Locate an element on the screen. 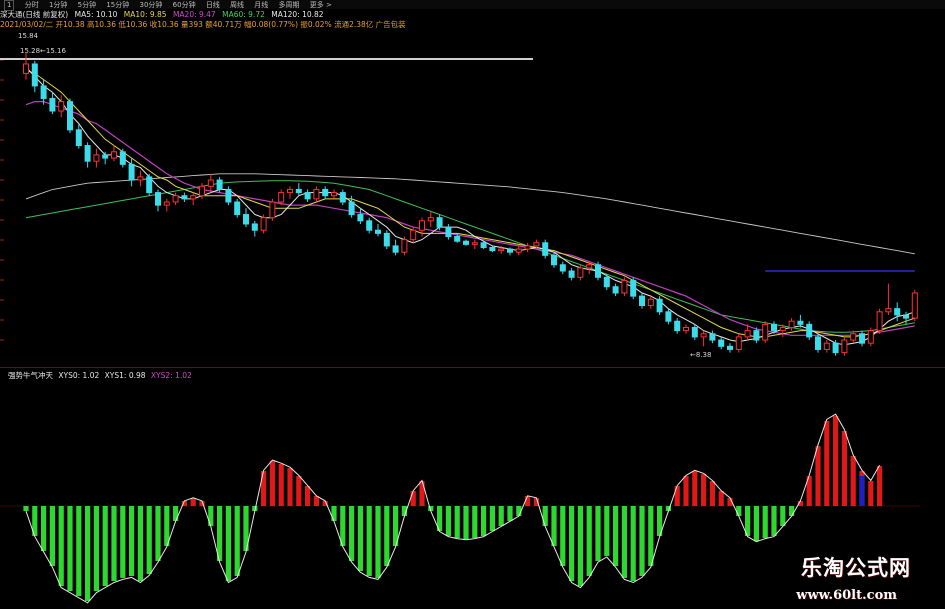 This screenshot has width=945, height=609. ma120-line is located at coordinates (470, 214).